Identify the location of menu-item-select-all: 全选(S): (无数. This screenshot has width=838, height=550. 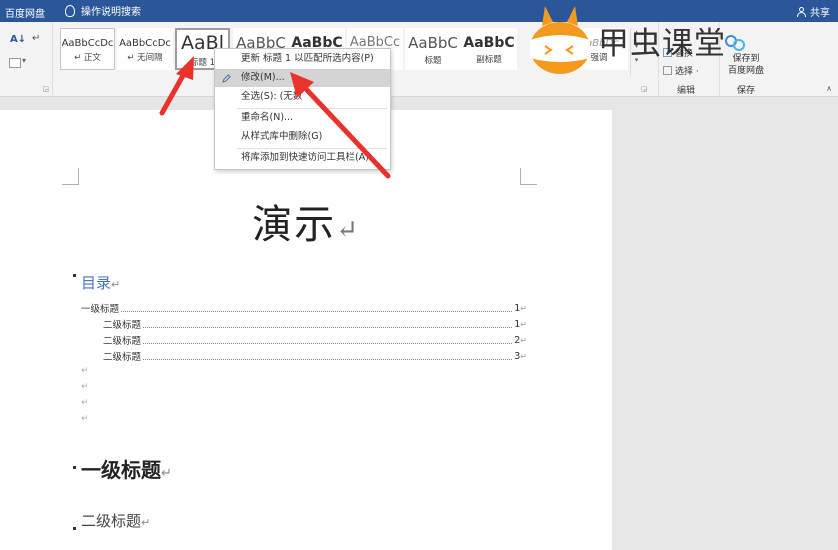
(302, 97).